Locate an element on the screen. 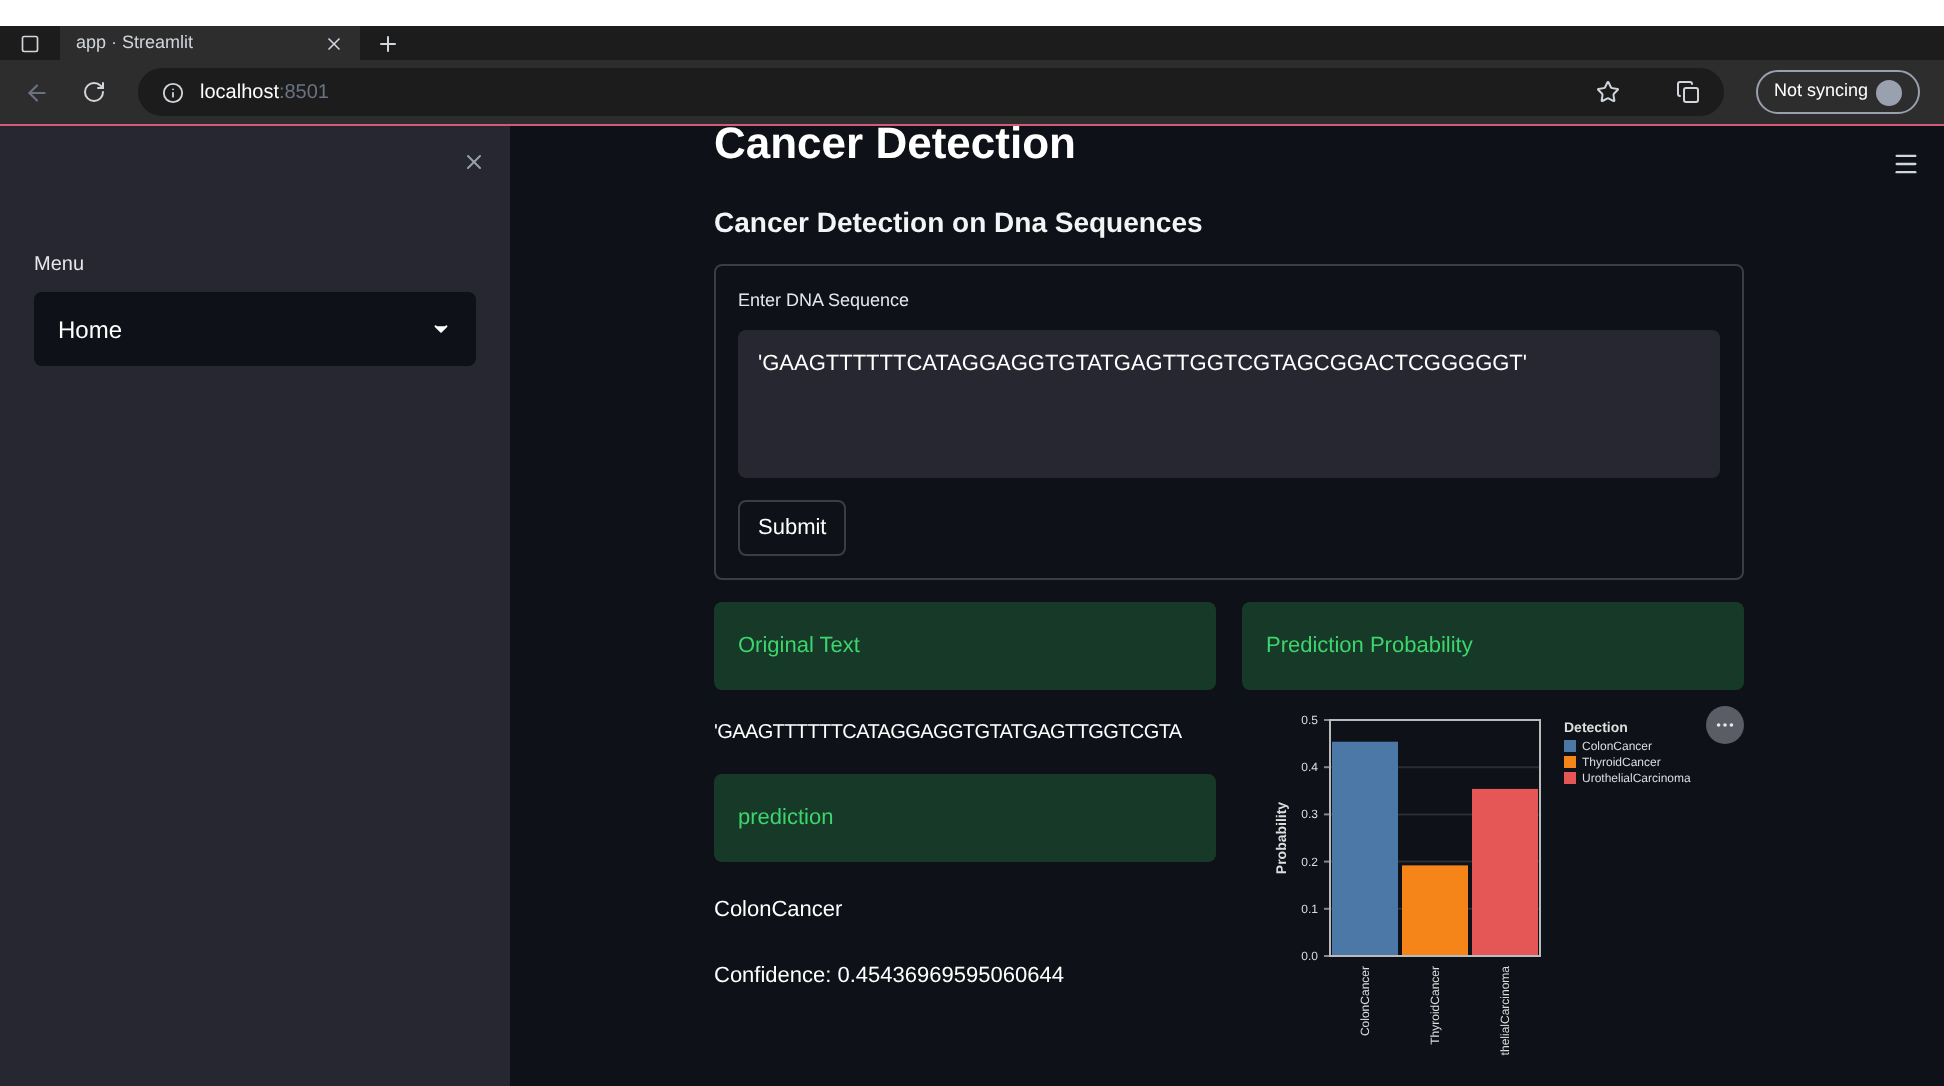 This screenshot has width=1944, height=1086. section-heading: Cancer Detection on Dna Sequences is located at coordinates (959, 223).